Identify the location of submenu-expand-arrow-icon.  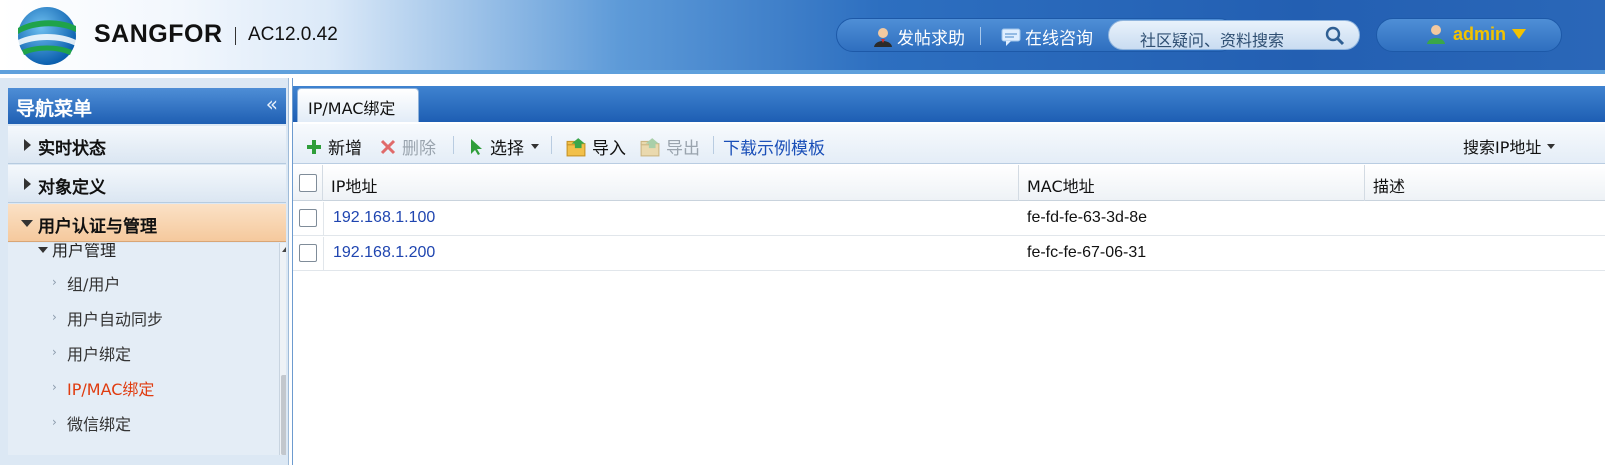
(43, 250).